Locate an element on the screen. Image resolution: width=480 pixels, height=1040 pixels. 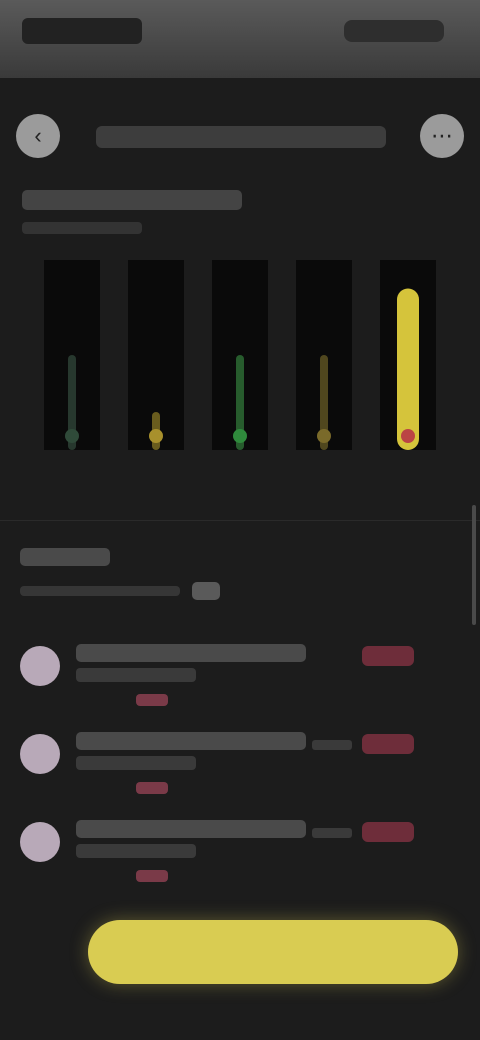
status-time is located at coordinates (82, 31).